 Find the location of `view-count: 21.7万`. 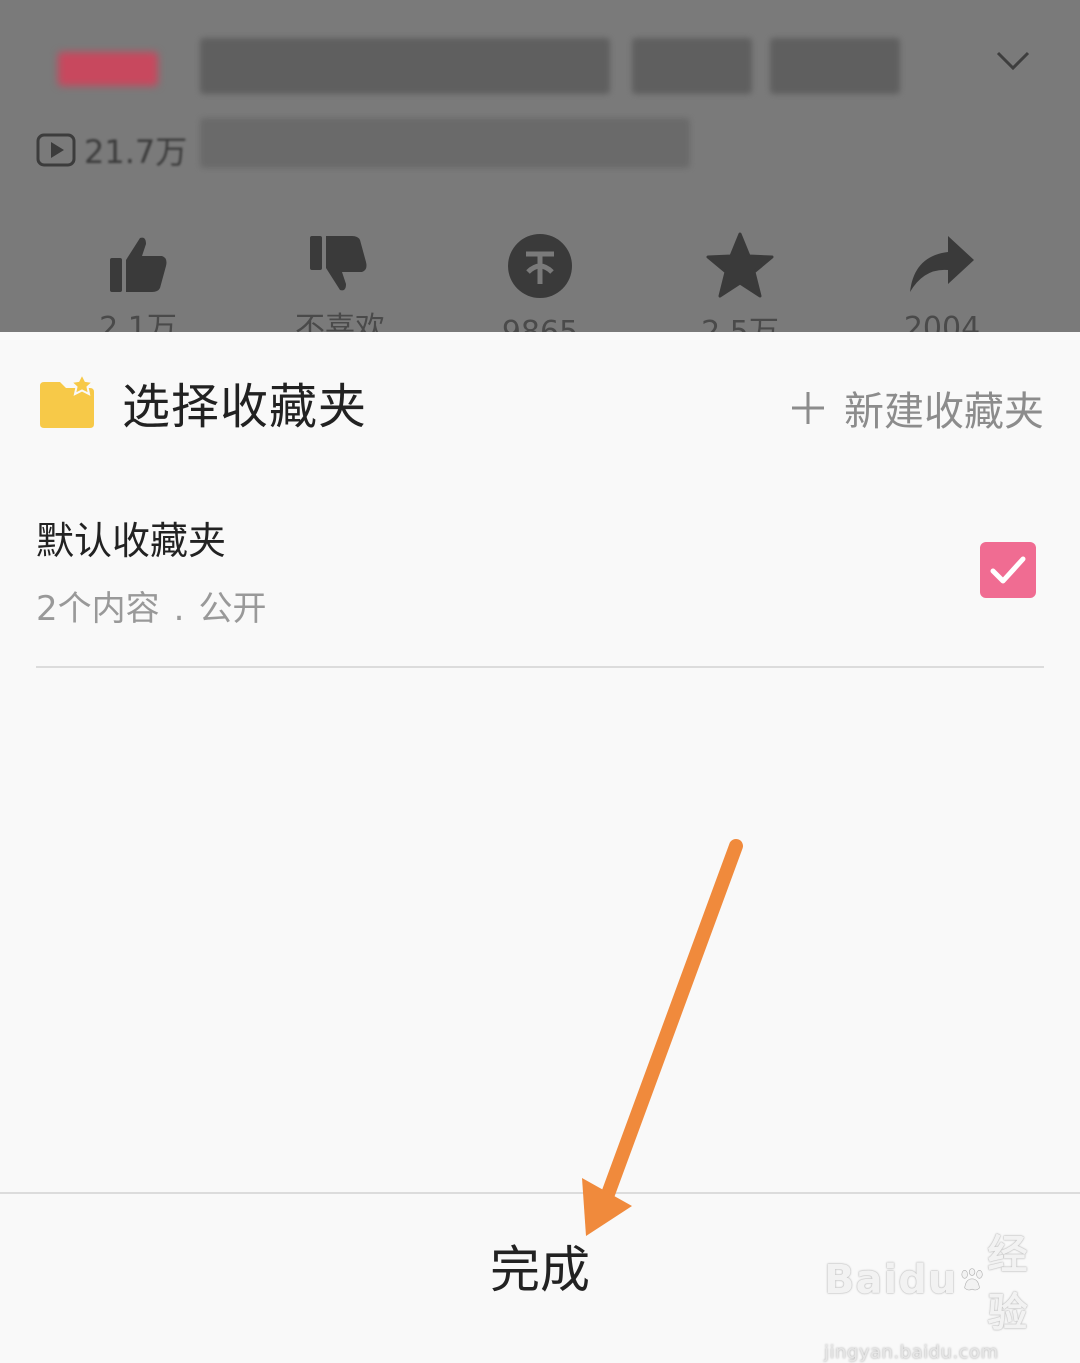

view-count: 21.7万 is located at coordinates (112, 150).